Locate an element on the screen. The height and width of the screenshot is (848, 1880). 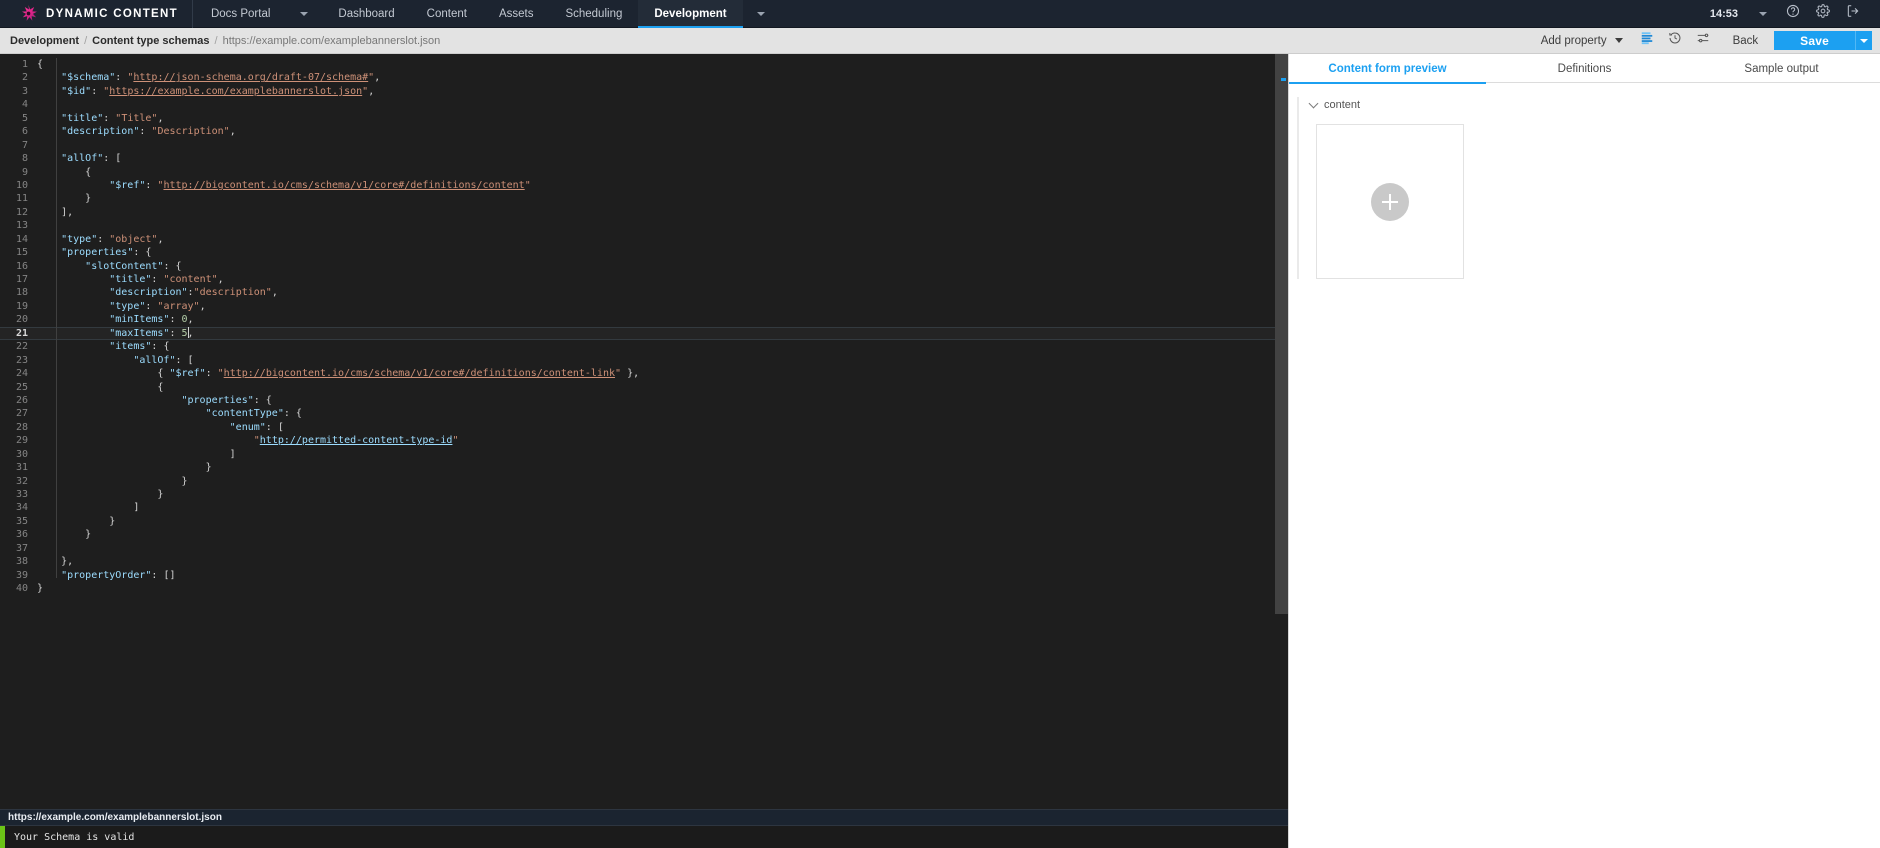
code-line: 8 "allOf": [ is located at coordinates (644, 158).